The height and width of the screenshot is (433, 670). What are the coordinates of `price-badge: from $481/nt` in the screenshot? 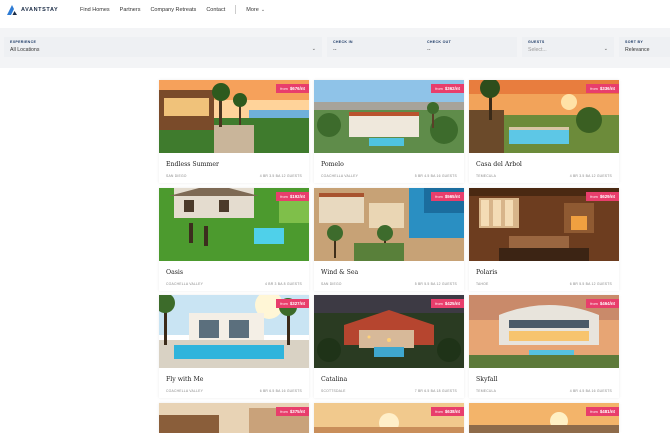 It's located at (602, 411).